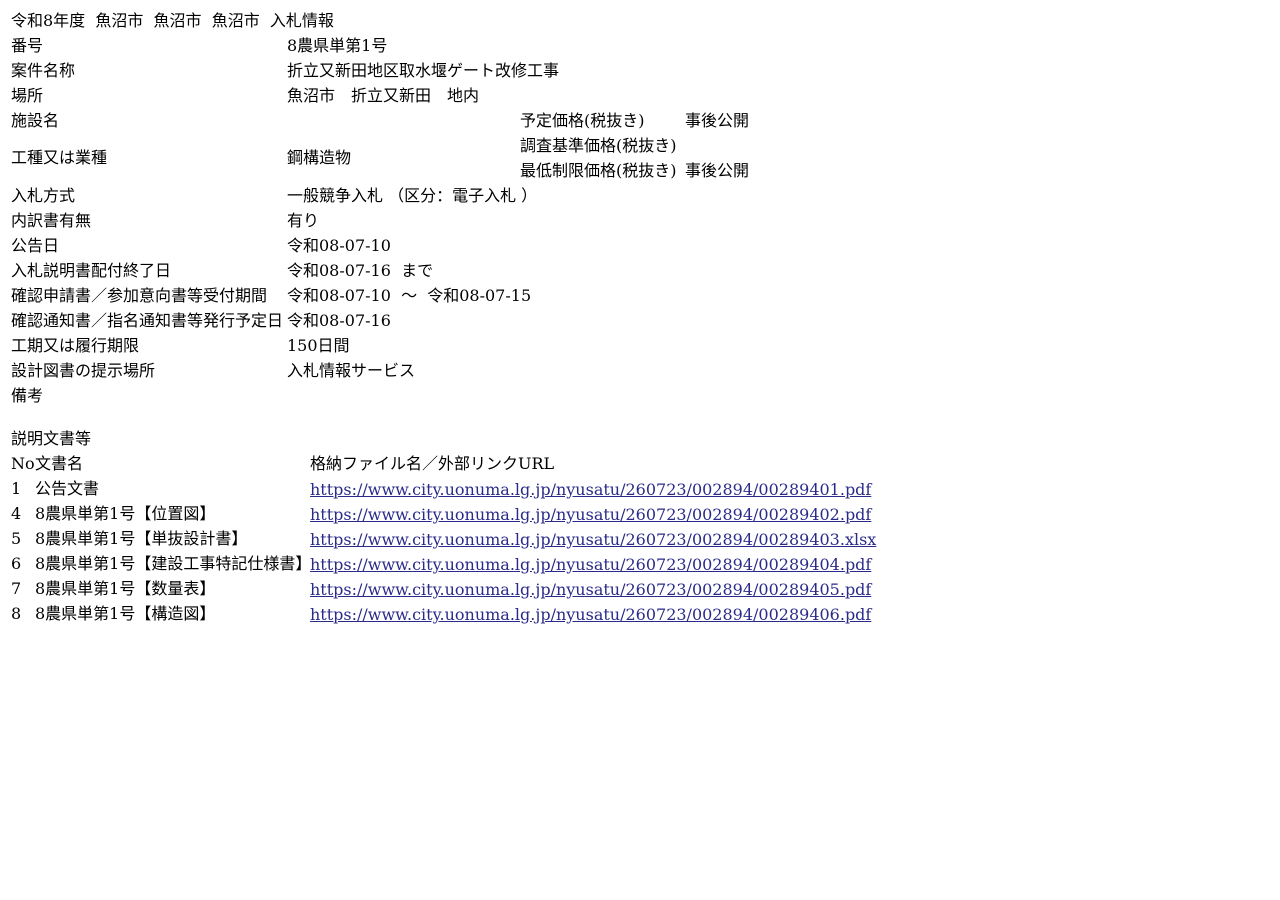 This screenshot has width=1280, height=900. What do you see at coordinates (582, 120) in the screenshot?
I see `planned-price-label: 予定価格(税抜き)` at bounding box center [582, 120].